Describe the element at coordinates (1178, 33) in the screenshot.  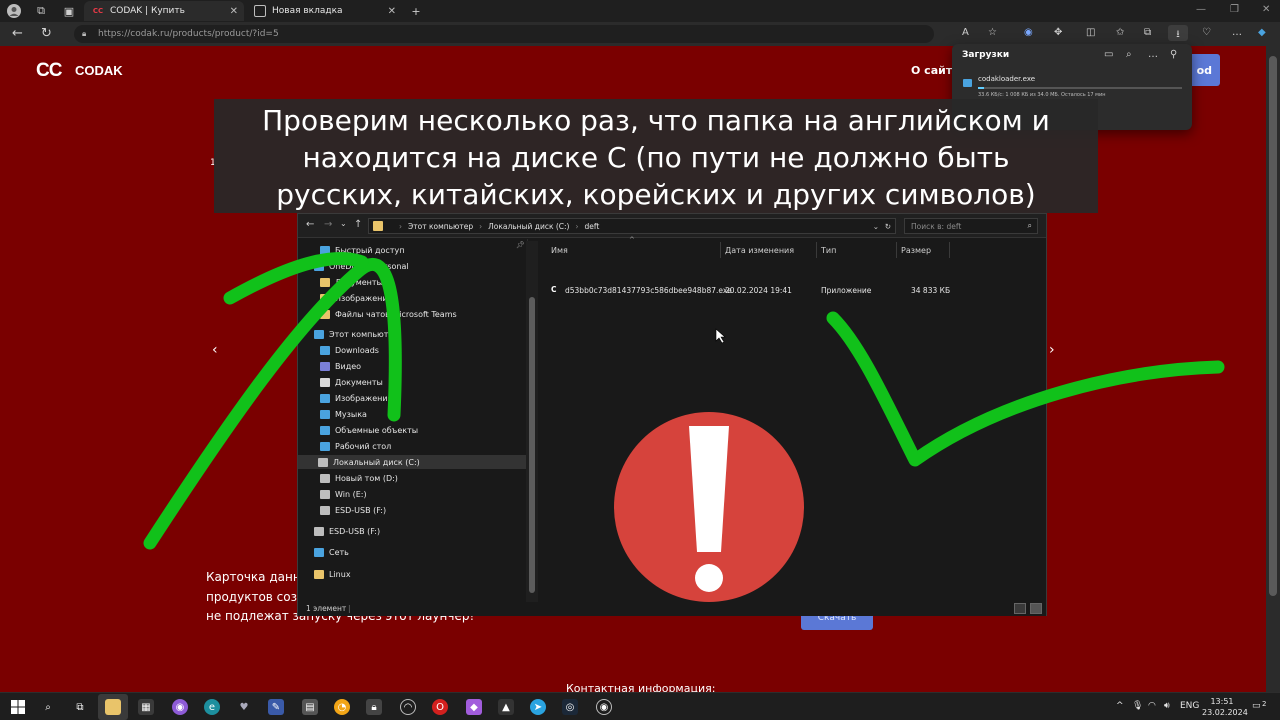
I see `downloads-icon: ⭳` at that location.